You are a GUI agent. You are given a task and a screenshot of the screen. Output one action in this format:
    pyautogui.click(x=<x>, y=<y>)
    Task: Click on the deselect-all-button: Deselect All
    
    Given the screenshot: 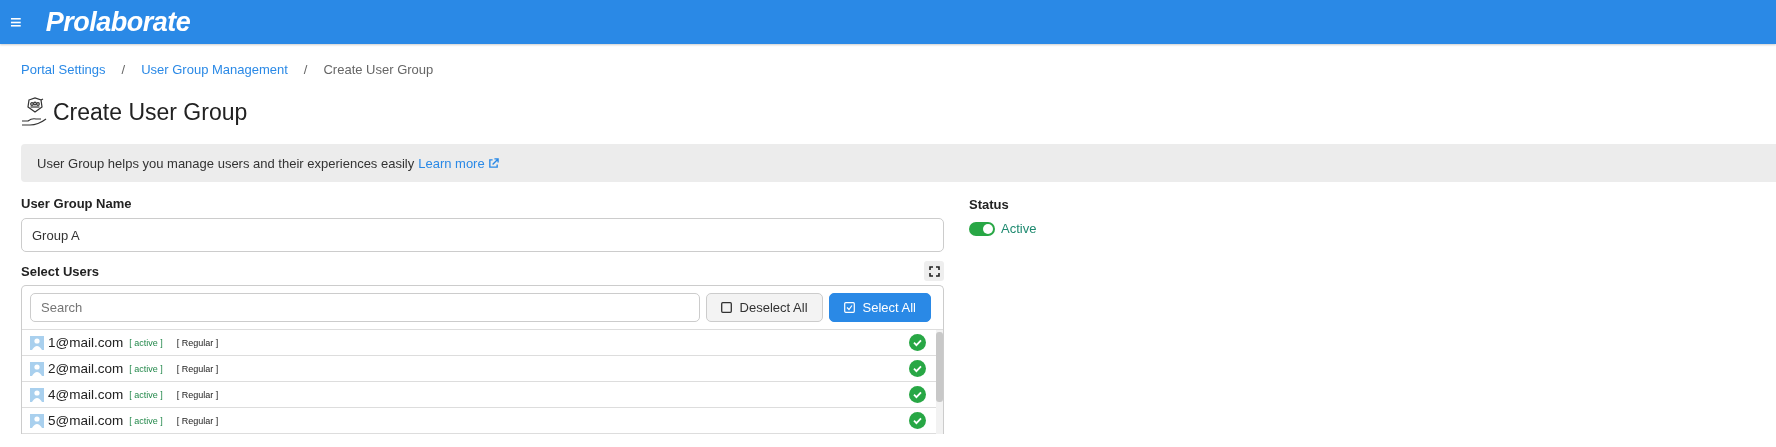 What is the action you would take?
    pyautogui.click(x=764, y=307)
    